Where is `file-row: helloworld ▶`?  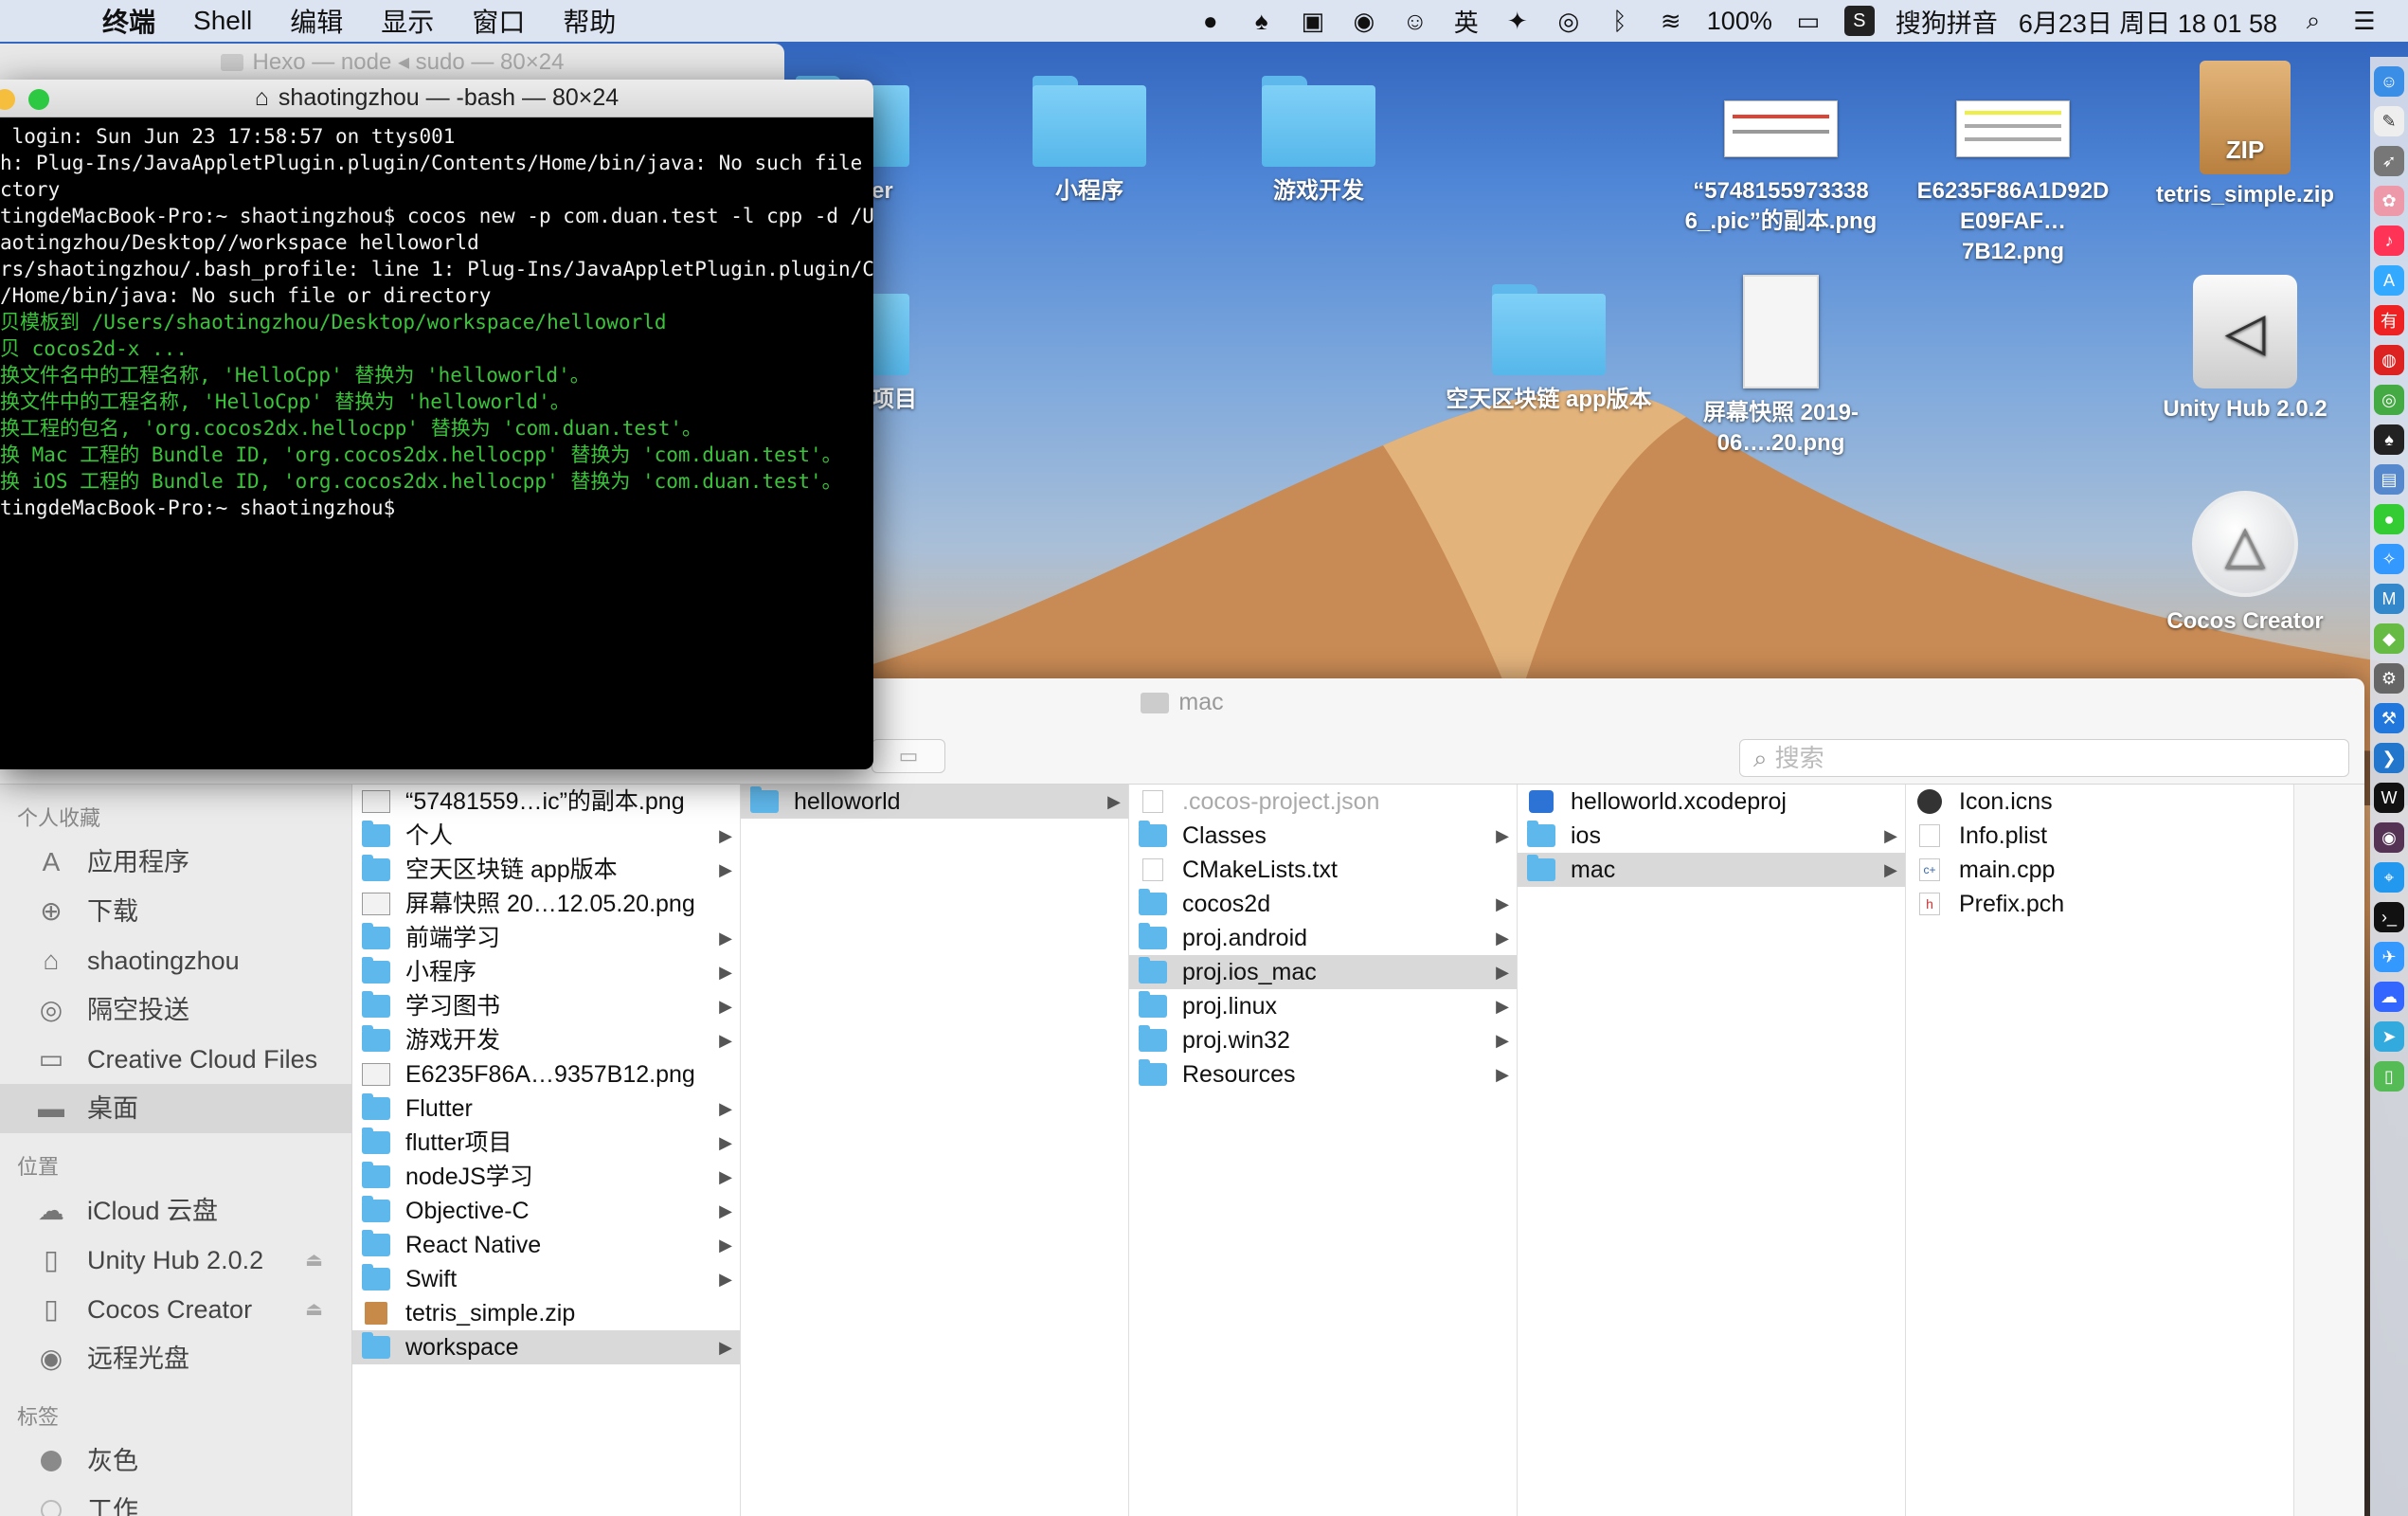 file-row: helloworld ▶ is located at coordinates (934, 802).